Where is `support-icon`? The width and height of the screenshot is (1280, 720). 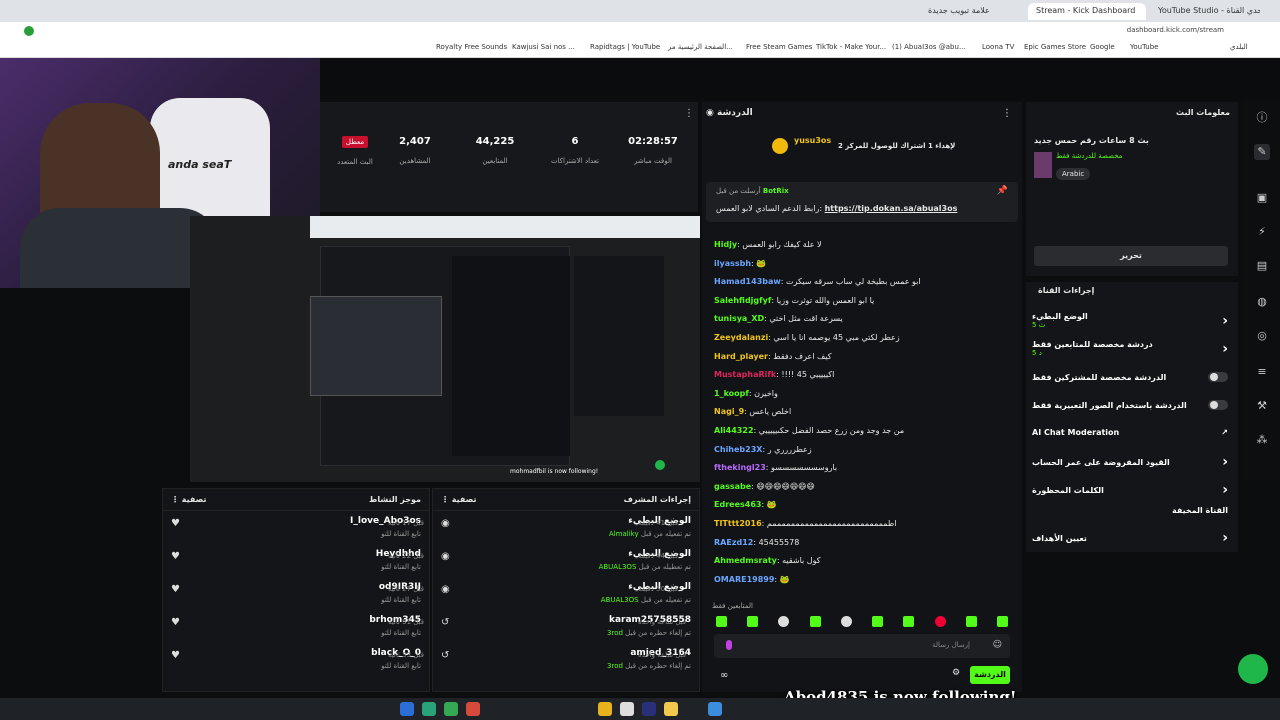 support-icon is located at coordinates (1253, 669).